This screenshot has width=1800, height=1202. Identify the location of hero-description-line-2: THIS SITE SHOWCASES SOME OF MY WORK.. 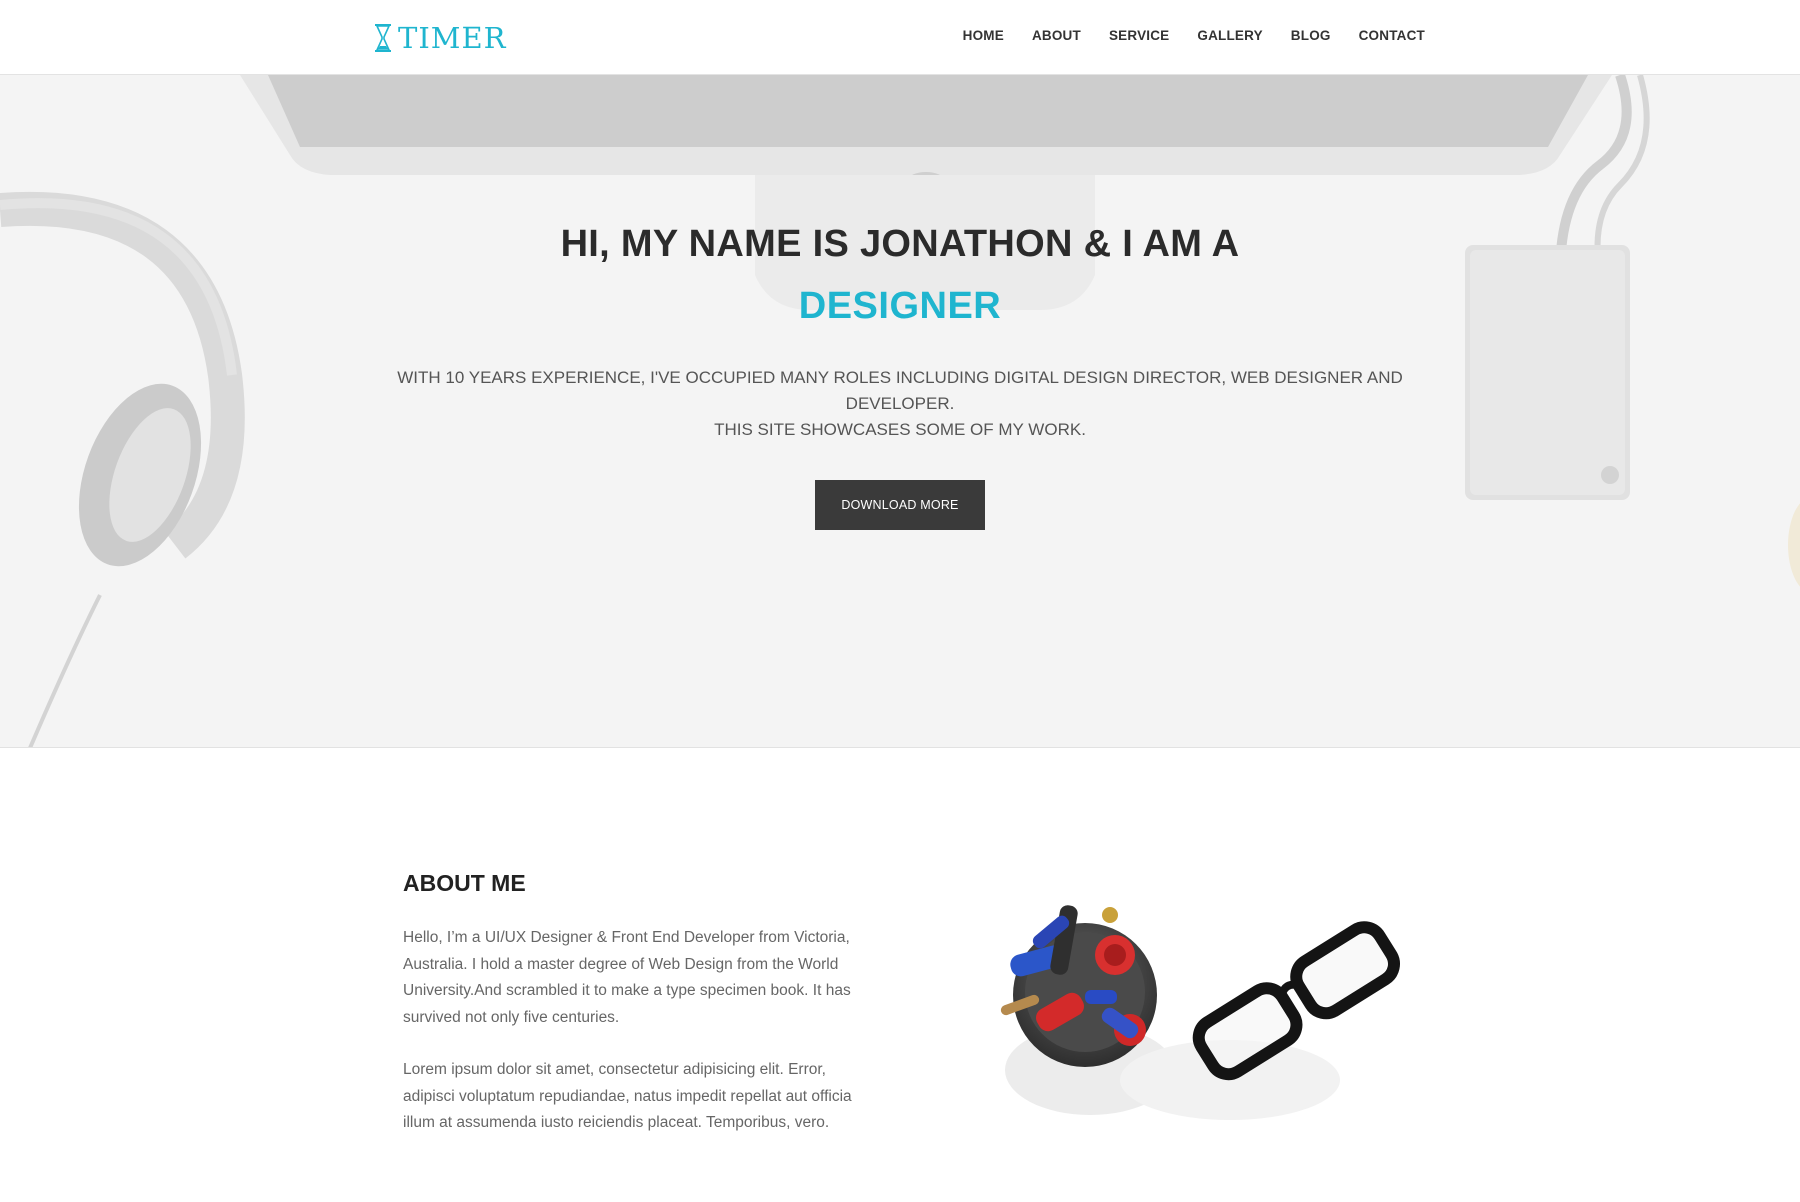
(900, 429).